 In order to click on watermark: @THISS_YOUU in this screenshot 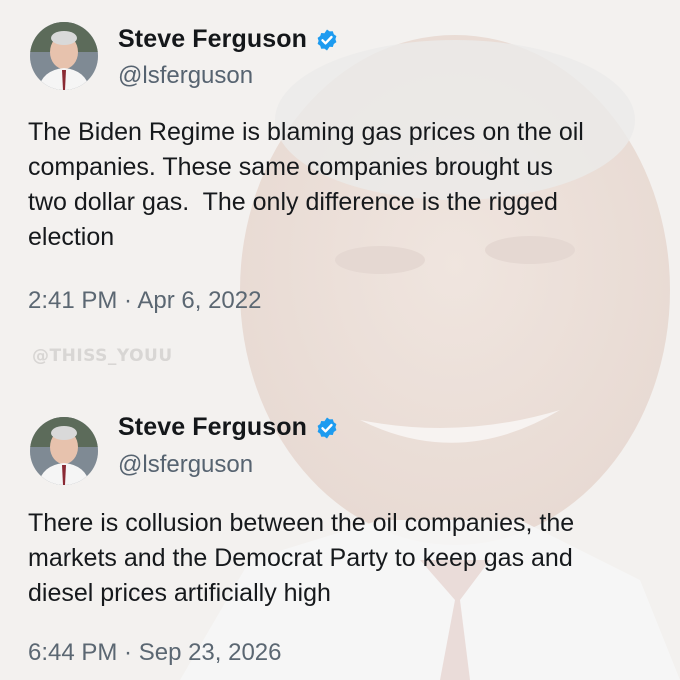, I will do `click(102, 356)`.